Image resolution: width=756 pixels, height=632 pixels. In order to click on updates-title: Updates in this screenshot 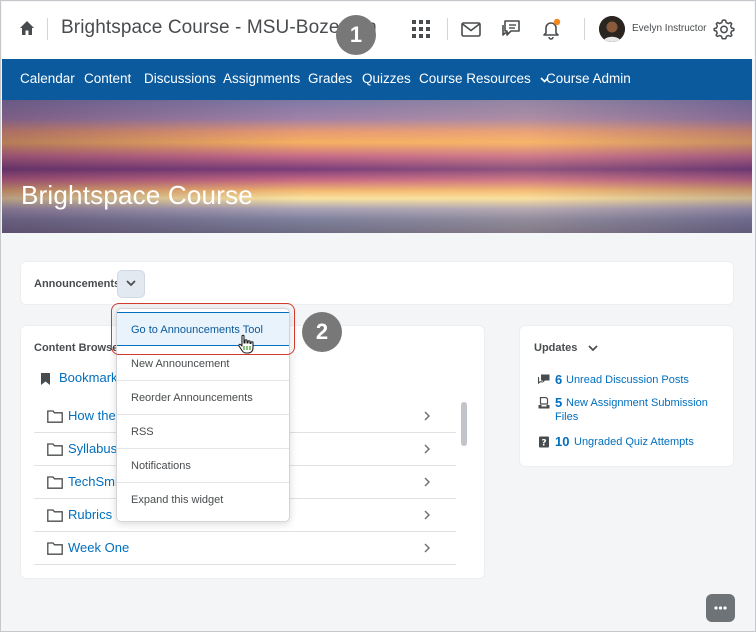, I will do `click(556, 348)`.